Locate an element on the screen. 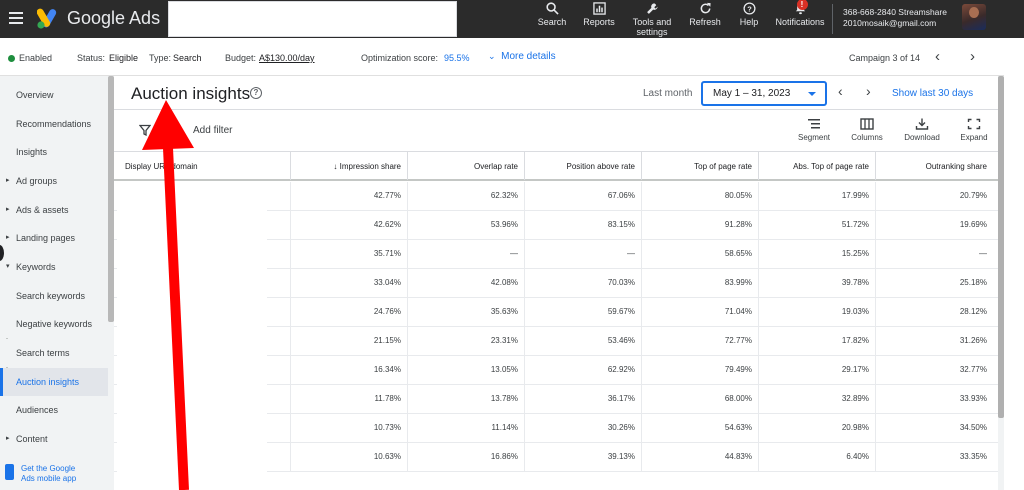 The image size is (1024, 490). table-cell: 30.26% is located at coordinates (582, 428).